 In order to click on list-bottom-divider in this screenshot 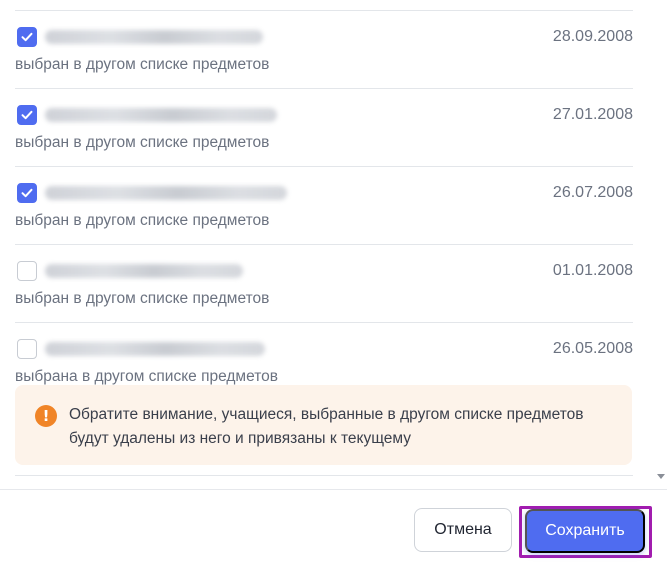, I will do `click(324, 475)`.